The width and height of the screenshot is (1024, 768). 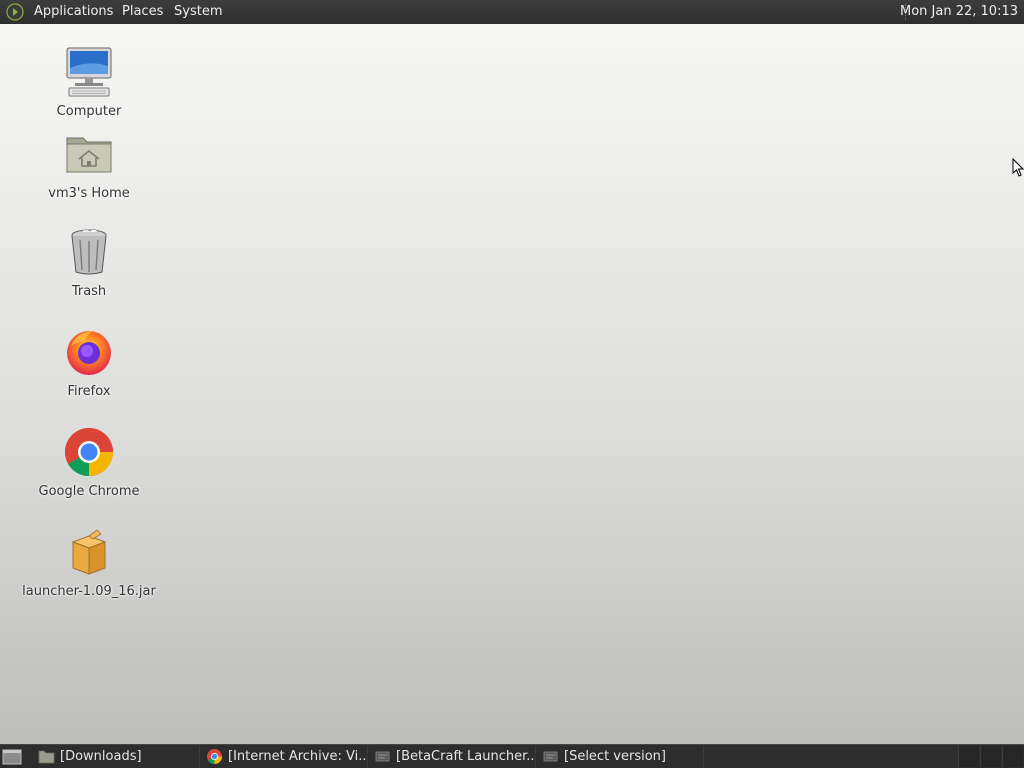 What do you see at coordinates (15, 12) in the screenshot?
I see `applications-logo-icon` at bounding box center [15, 12].